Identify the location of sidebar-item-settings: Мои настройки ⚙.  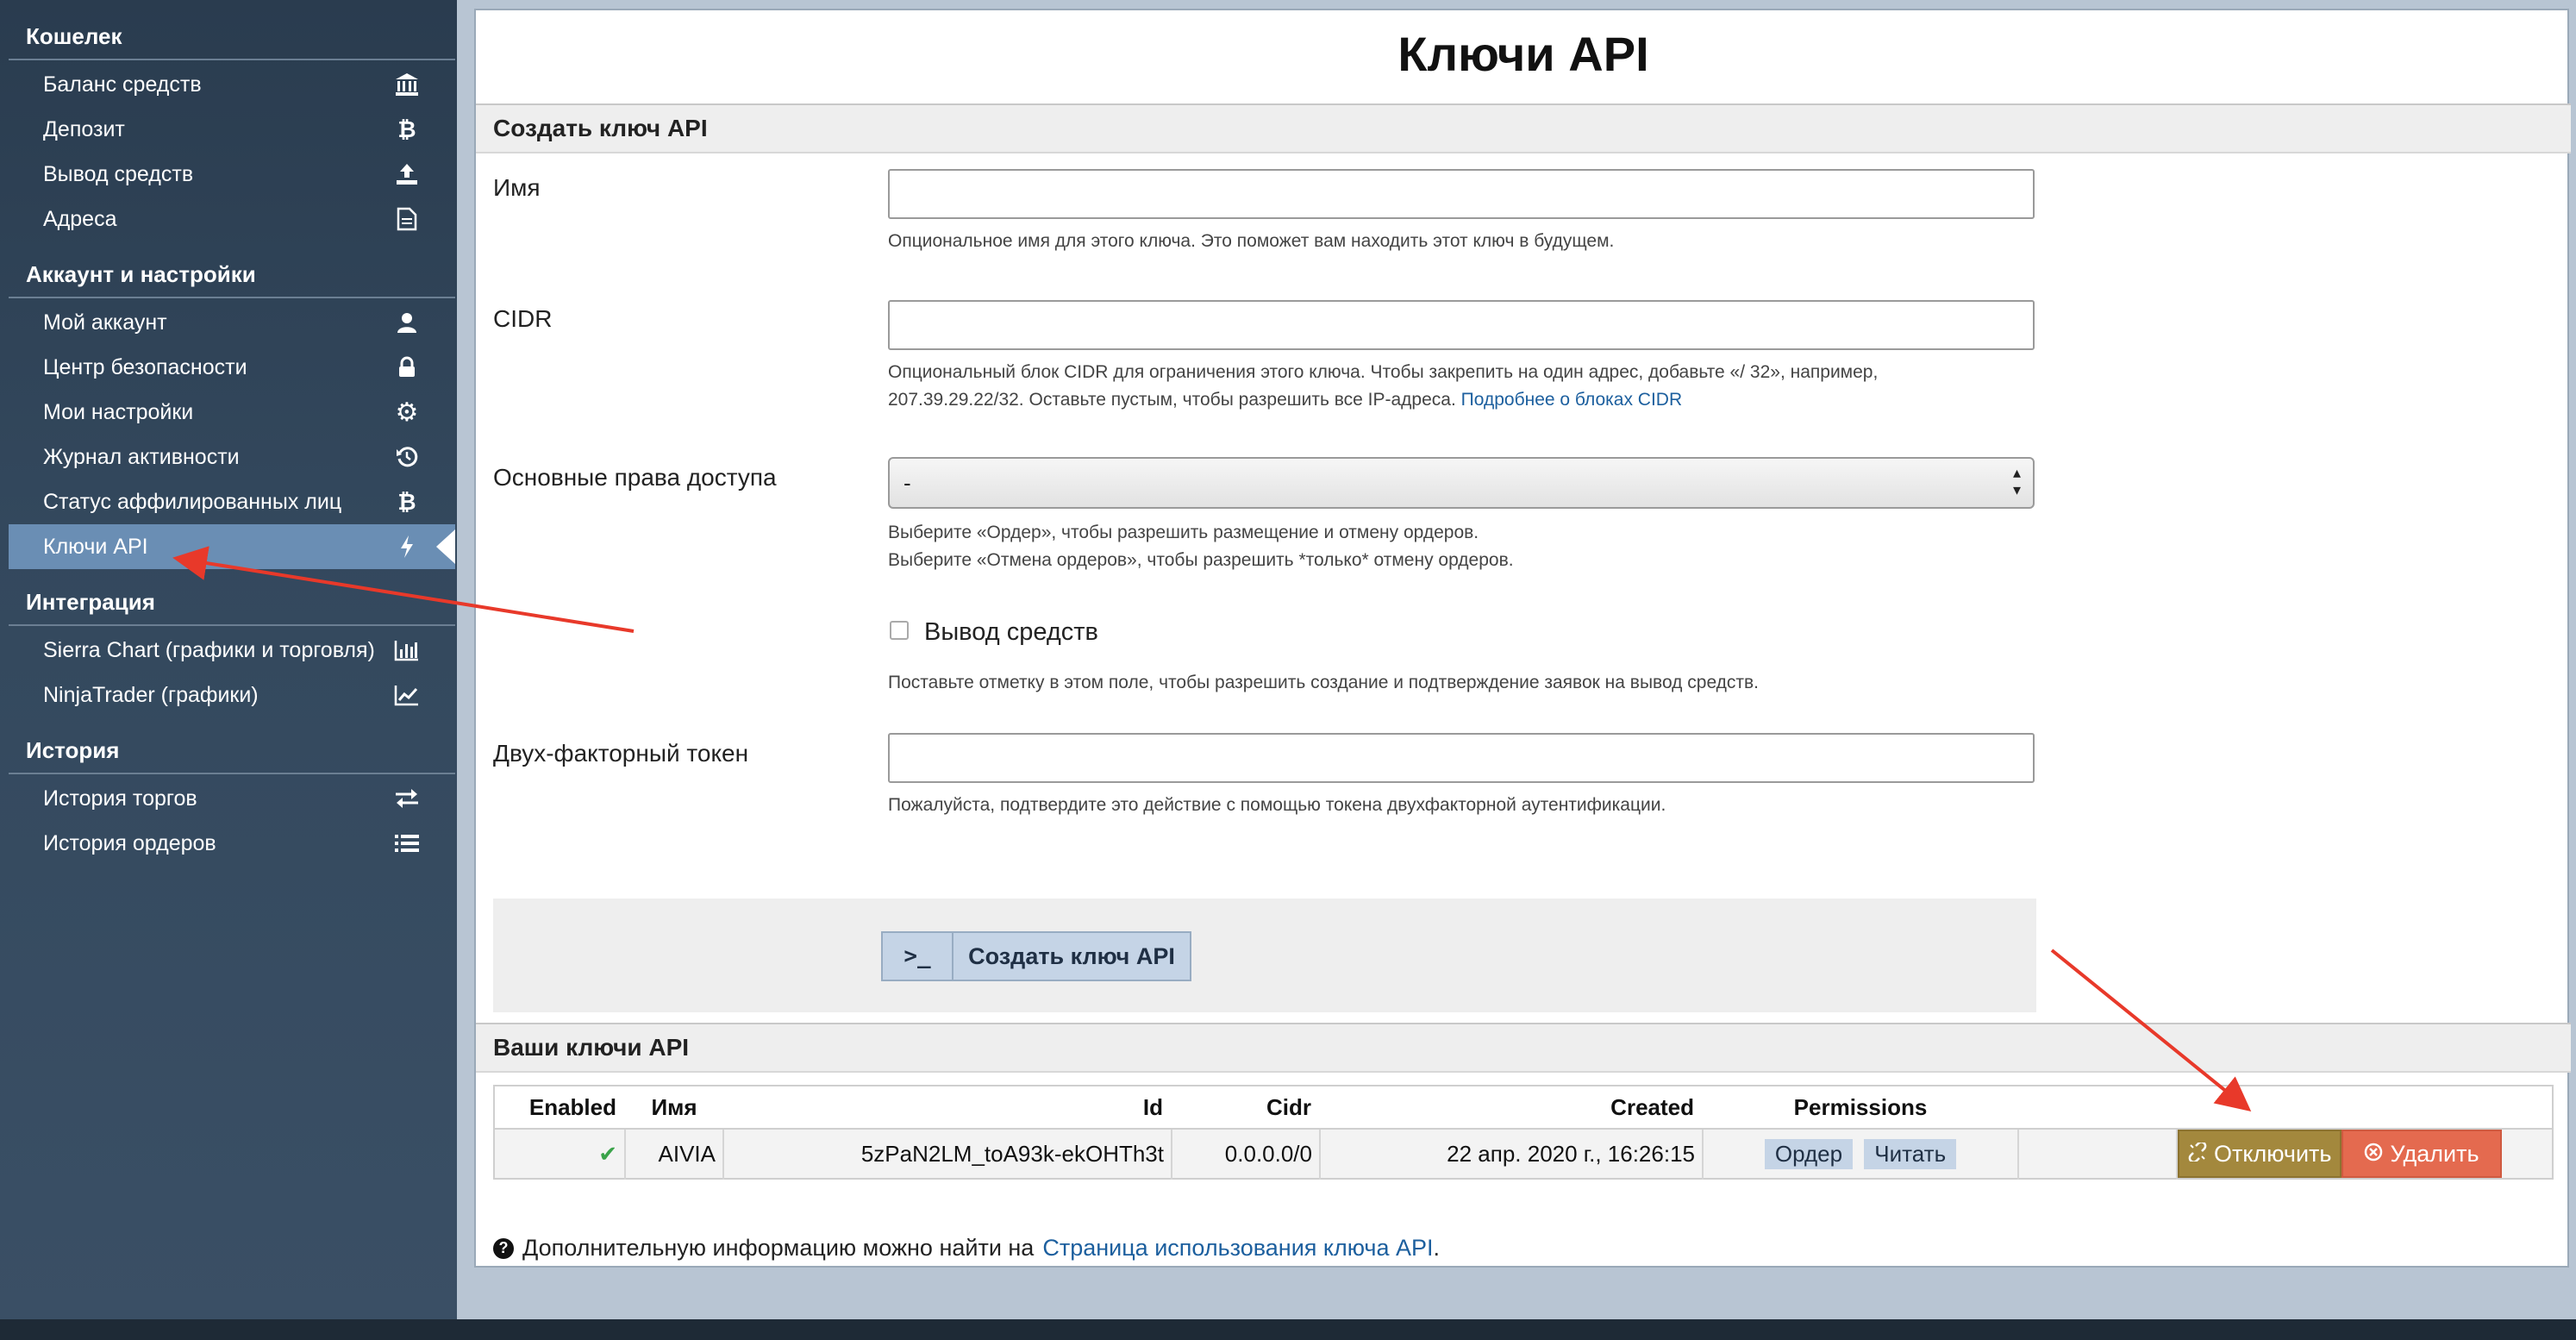
(232, 412).